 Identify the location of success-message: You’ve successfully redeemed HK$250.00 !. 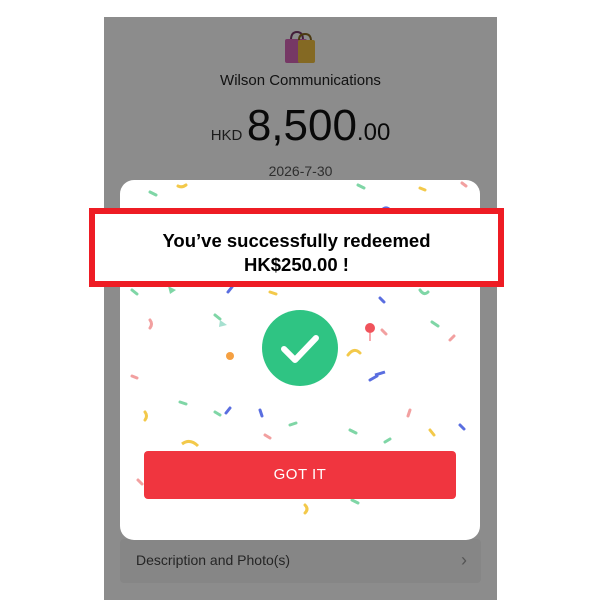
(296, 253).